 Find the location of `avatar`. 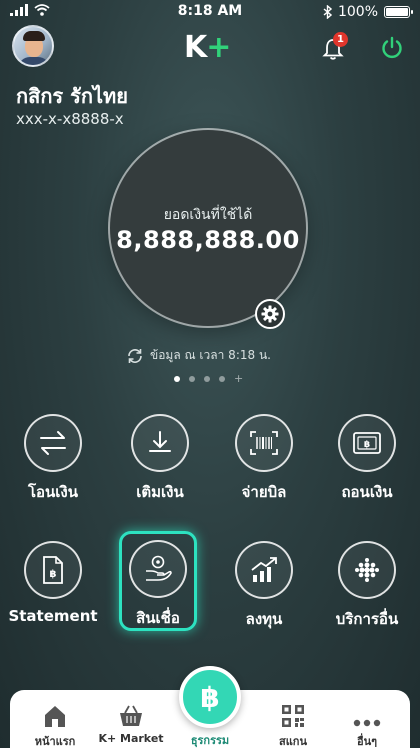

avatar is located at coordinates (33, 46).